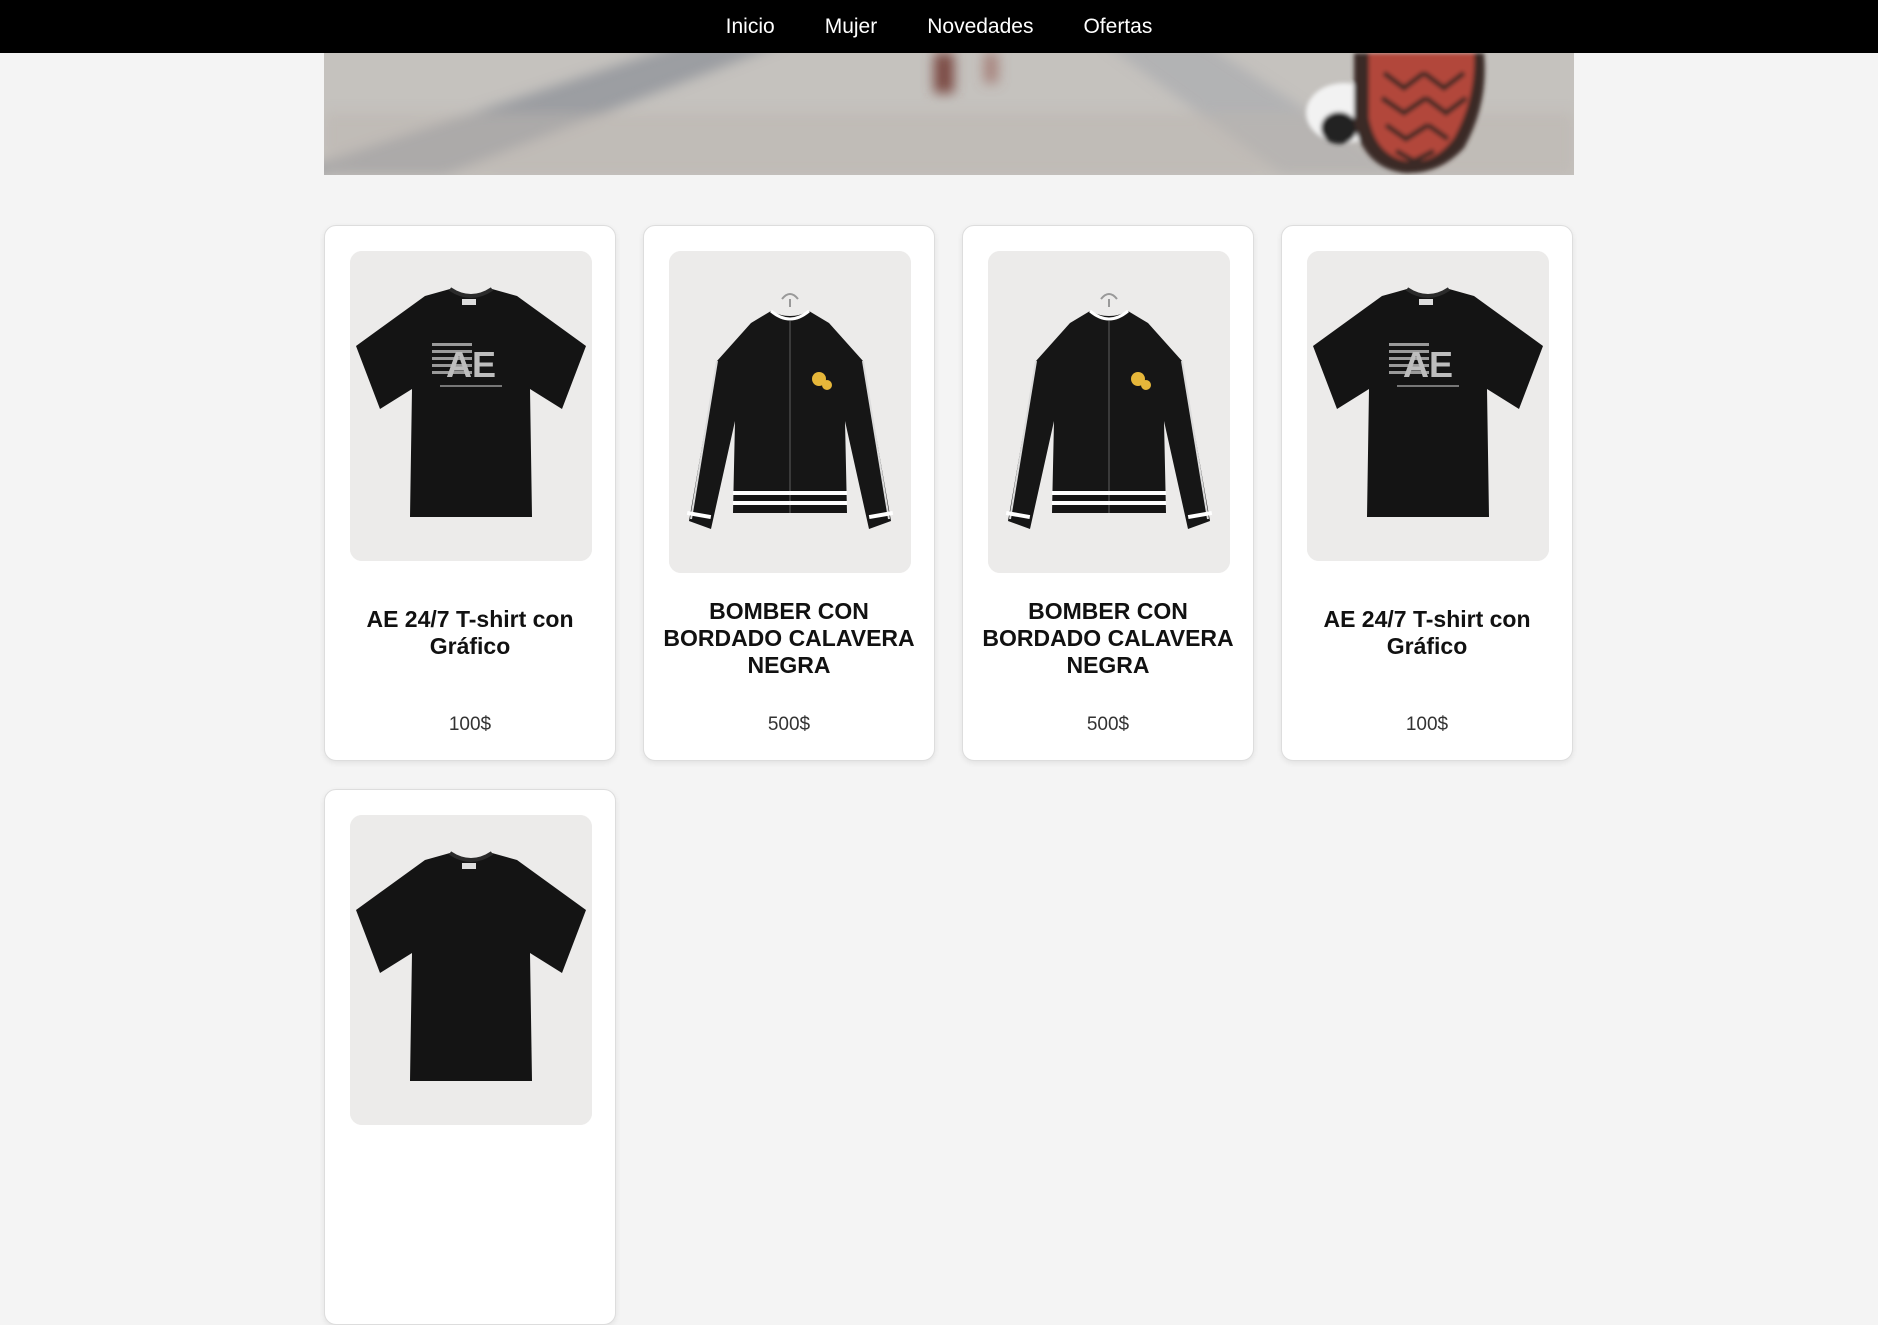  I want to click on nav-link-ofertas: Ofertas, so click(1117, 27).